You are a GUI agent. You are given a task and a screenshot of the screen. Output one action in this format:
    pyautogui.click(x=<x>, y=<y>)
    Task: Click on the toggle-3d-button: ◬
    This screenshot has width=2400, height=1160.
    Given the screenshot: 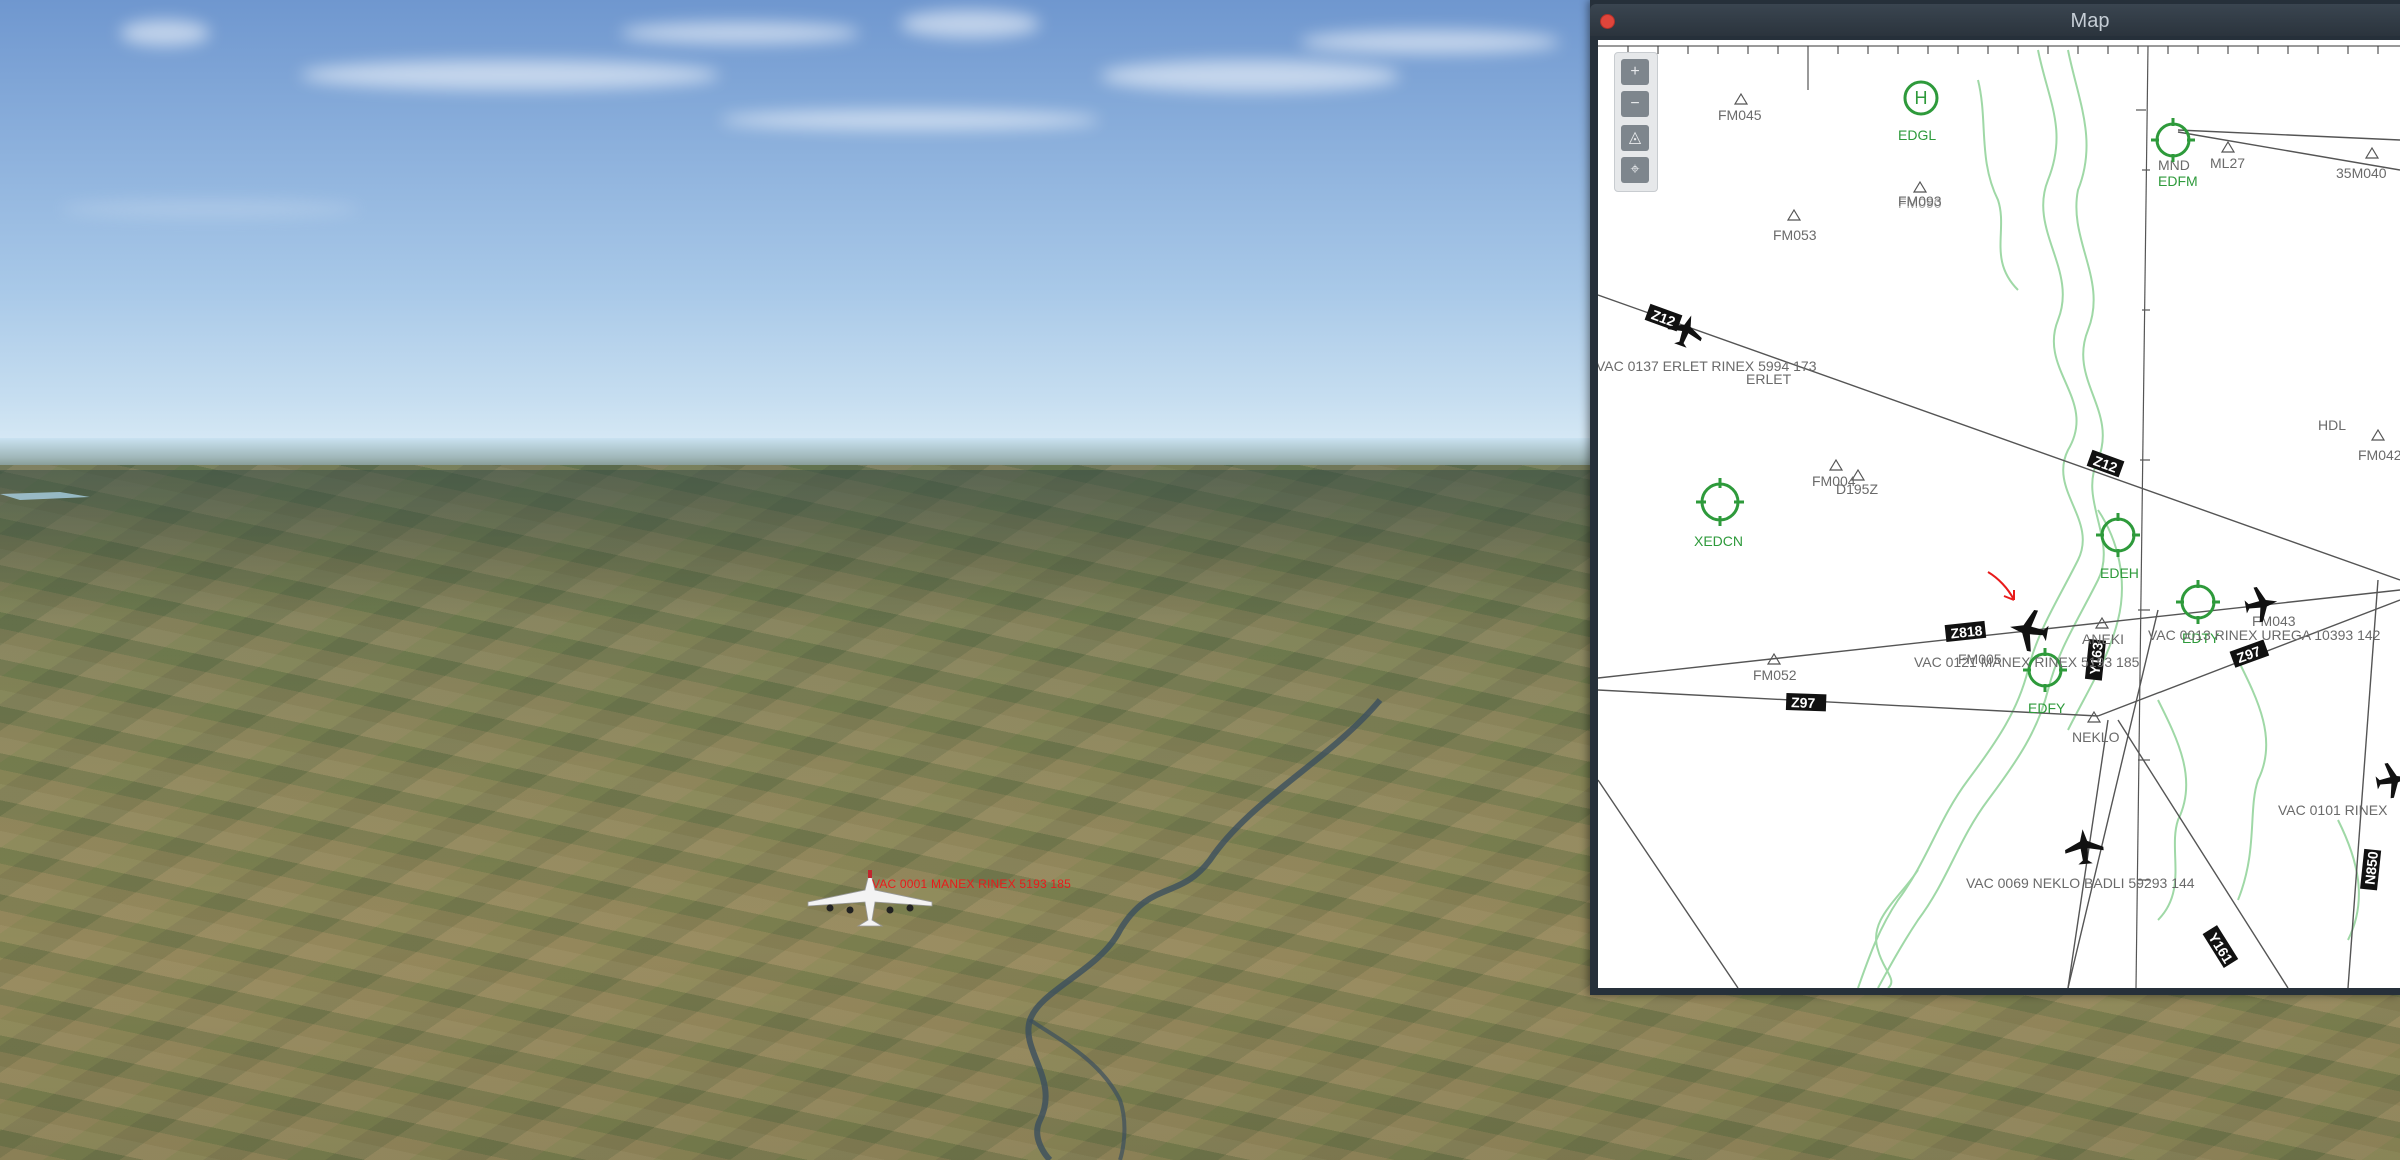 What is the action you would take?
    pyautogui.click(x=1635, y=138)
    